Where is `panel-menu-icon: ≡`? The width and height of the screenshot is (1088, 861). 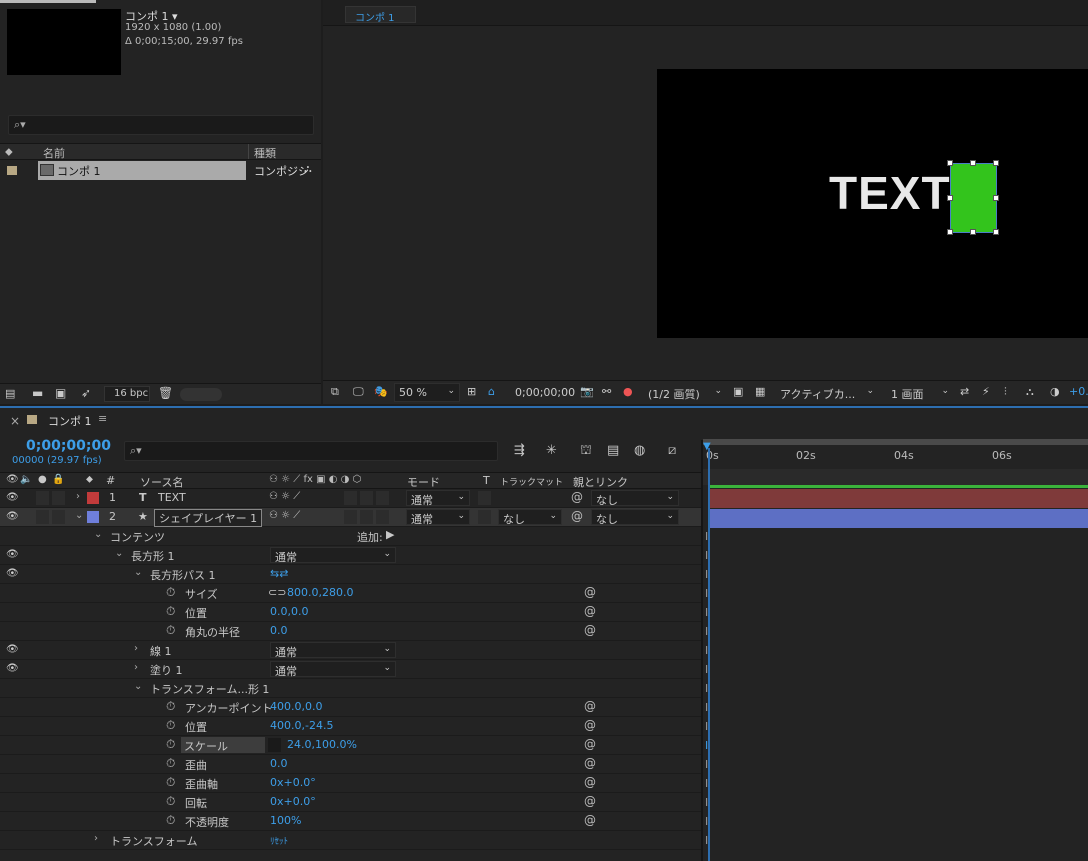
panel-menu-icon: ≡ is located at coordinates (102, 418).